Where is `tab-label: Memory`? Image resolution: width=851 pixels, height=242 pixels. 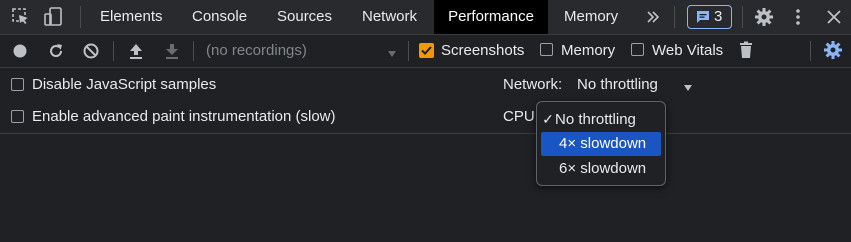
tab-label: Memory is located at coordinates (591, 16).